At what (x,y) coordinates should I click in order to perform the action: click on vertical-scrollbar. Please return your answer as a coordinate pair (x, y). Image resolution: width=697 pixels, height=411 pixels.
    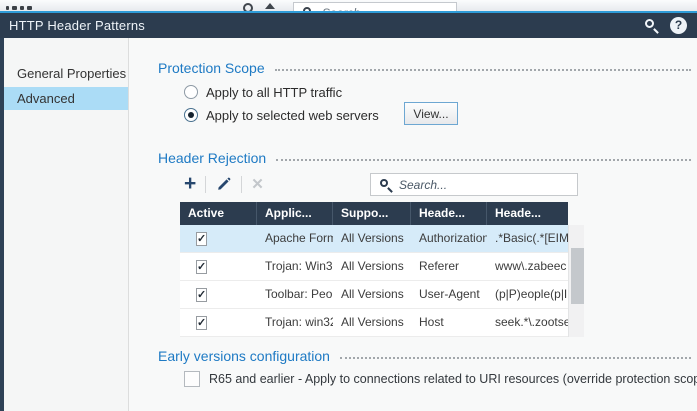
    Looking at the image, I should click on (576, 281).